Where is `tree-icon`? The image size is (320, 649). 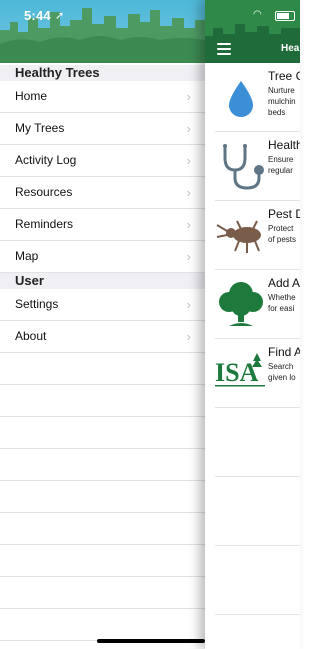
tree-icon is located at coordinates (241, 304).